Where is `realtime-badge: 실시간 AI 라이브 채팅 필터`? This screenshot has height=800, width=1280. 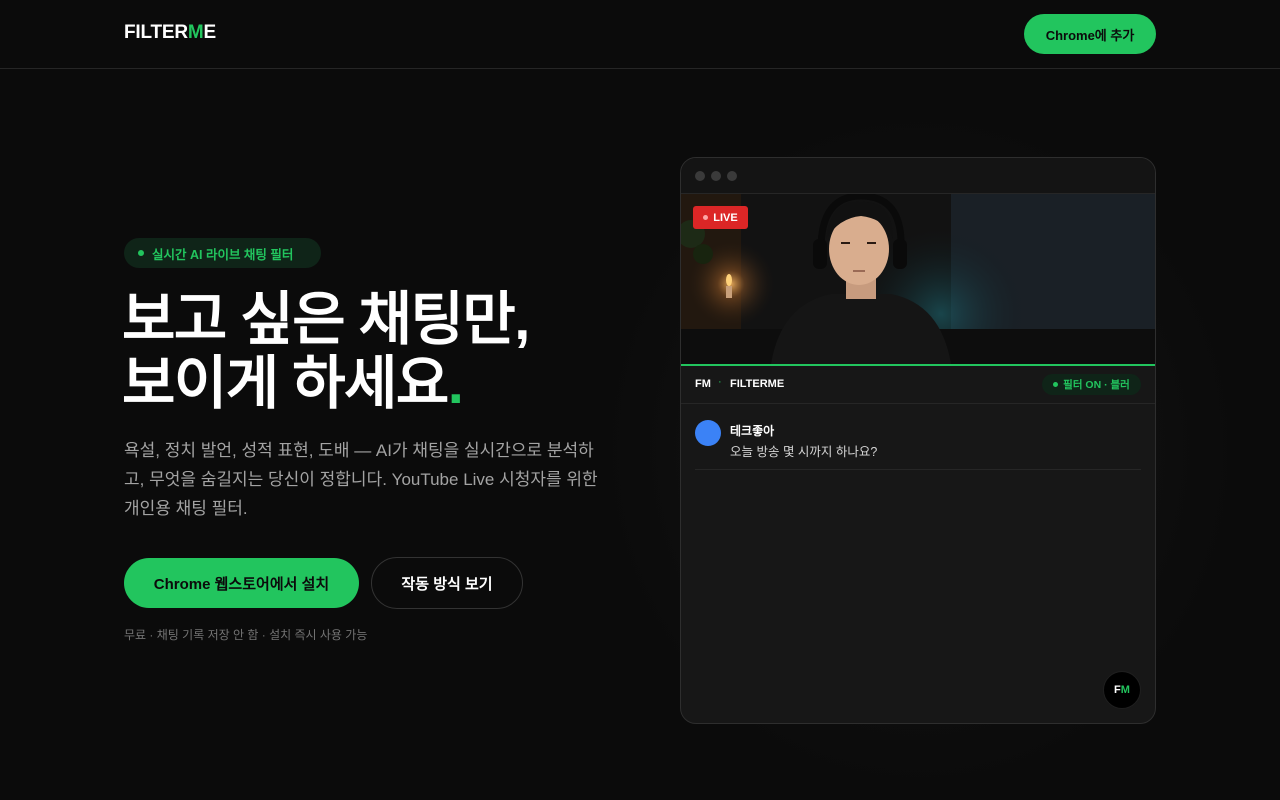
realtime-badge: 실시간 AI 라이브 채팅 필터 is located at coordinates (222, 253).